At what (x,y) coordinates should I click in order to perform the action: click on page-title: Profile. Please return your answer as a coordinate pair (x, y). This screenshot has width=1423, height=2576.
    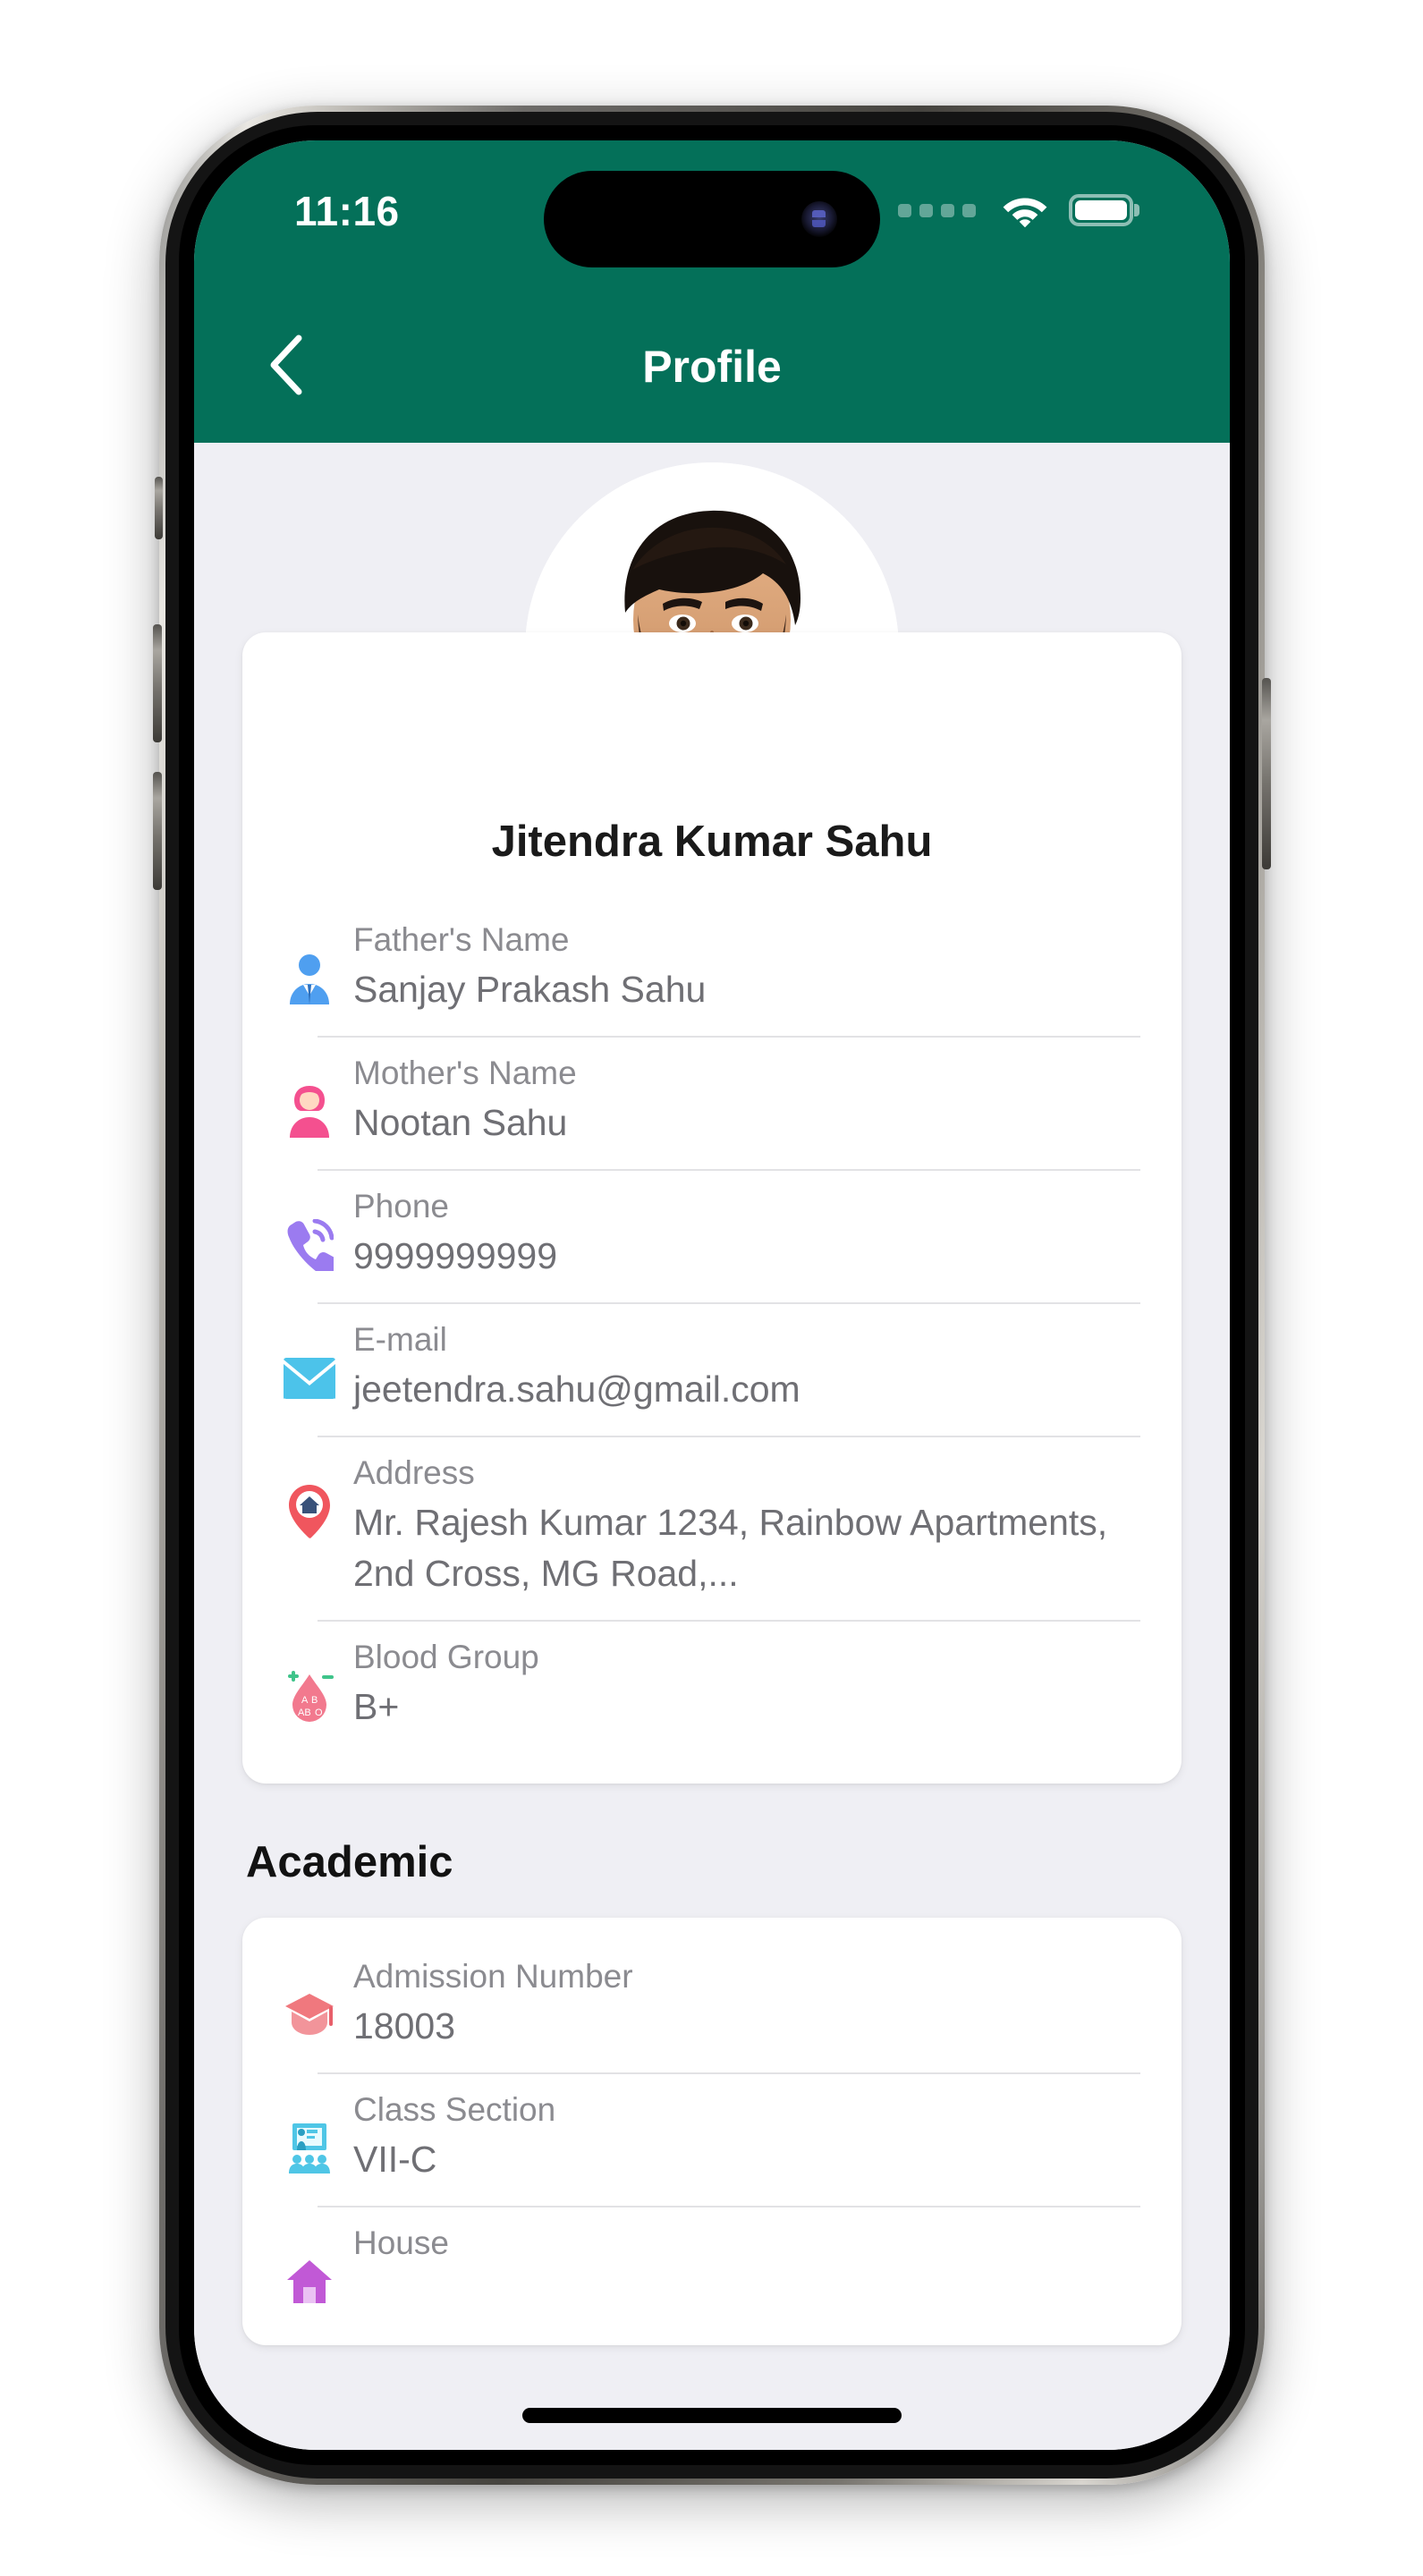
    Looking at the image, I should click on (712, 367).